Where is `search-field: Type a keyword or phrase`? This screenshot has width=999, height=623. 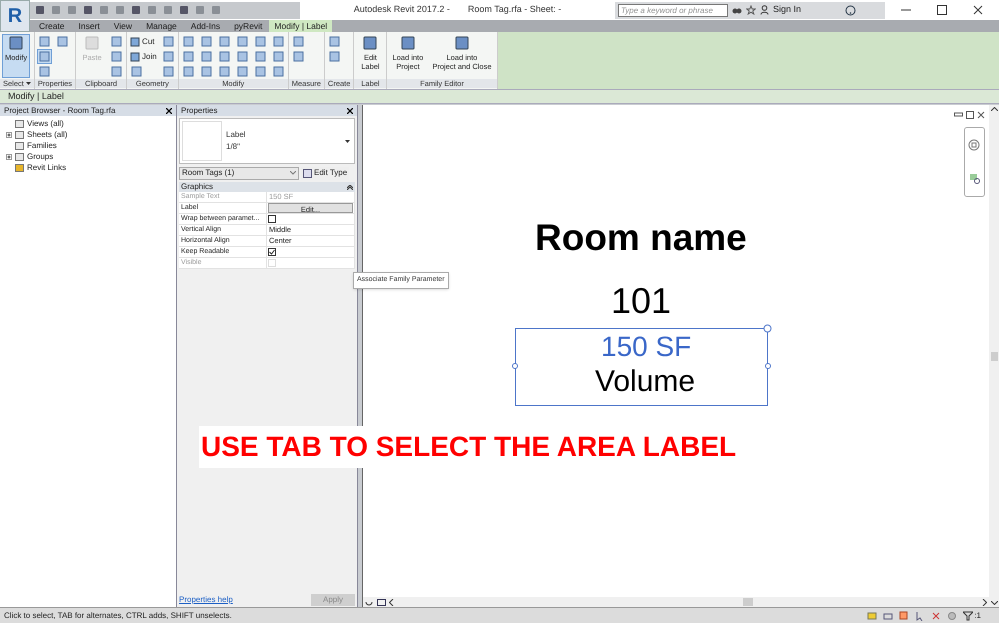 search-field: Type a keyword or phrase is located at coordinates (673, 10).